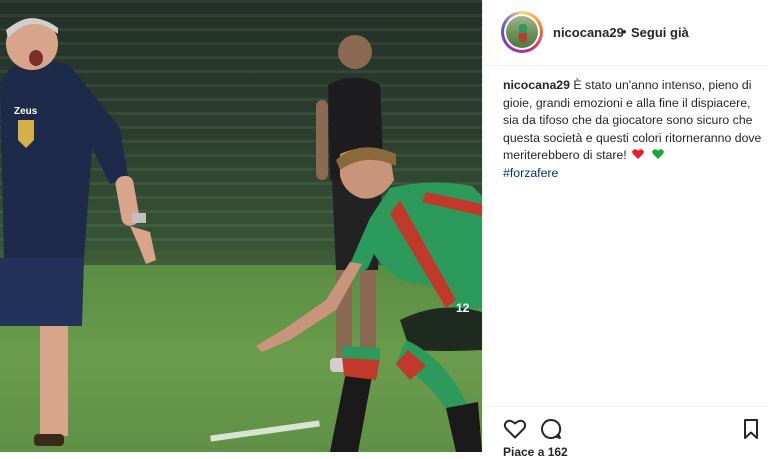  I want to click on avatar-image, so click(522, 32).